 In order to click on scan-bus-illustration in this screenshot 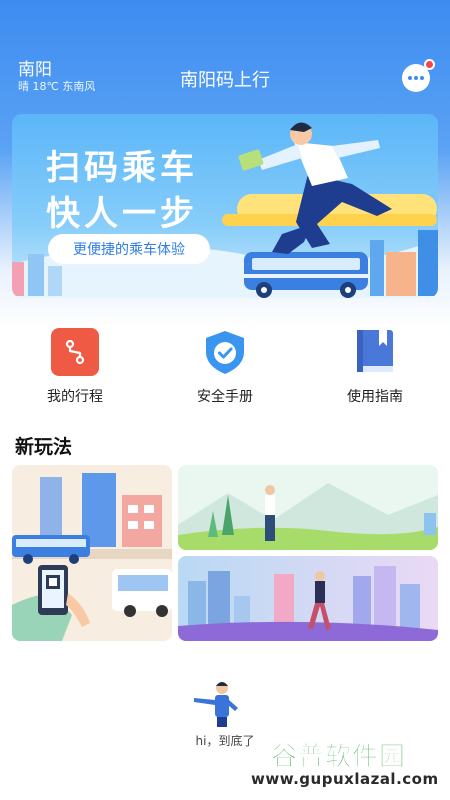, I will do `click(92, 553)`.